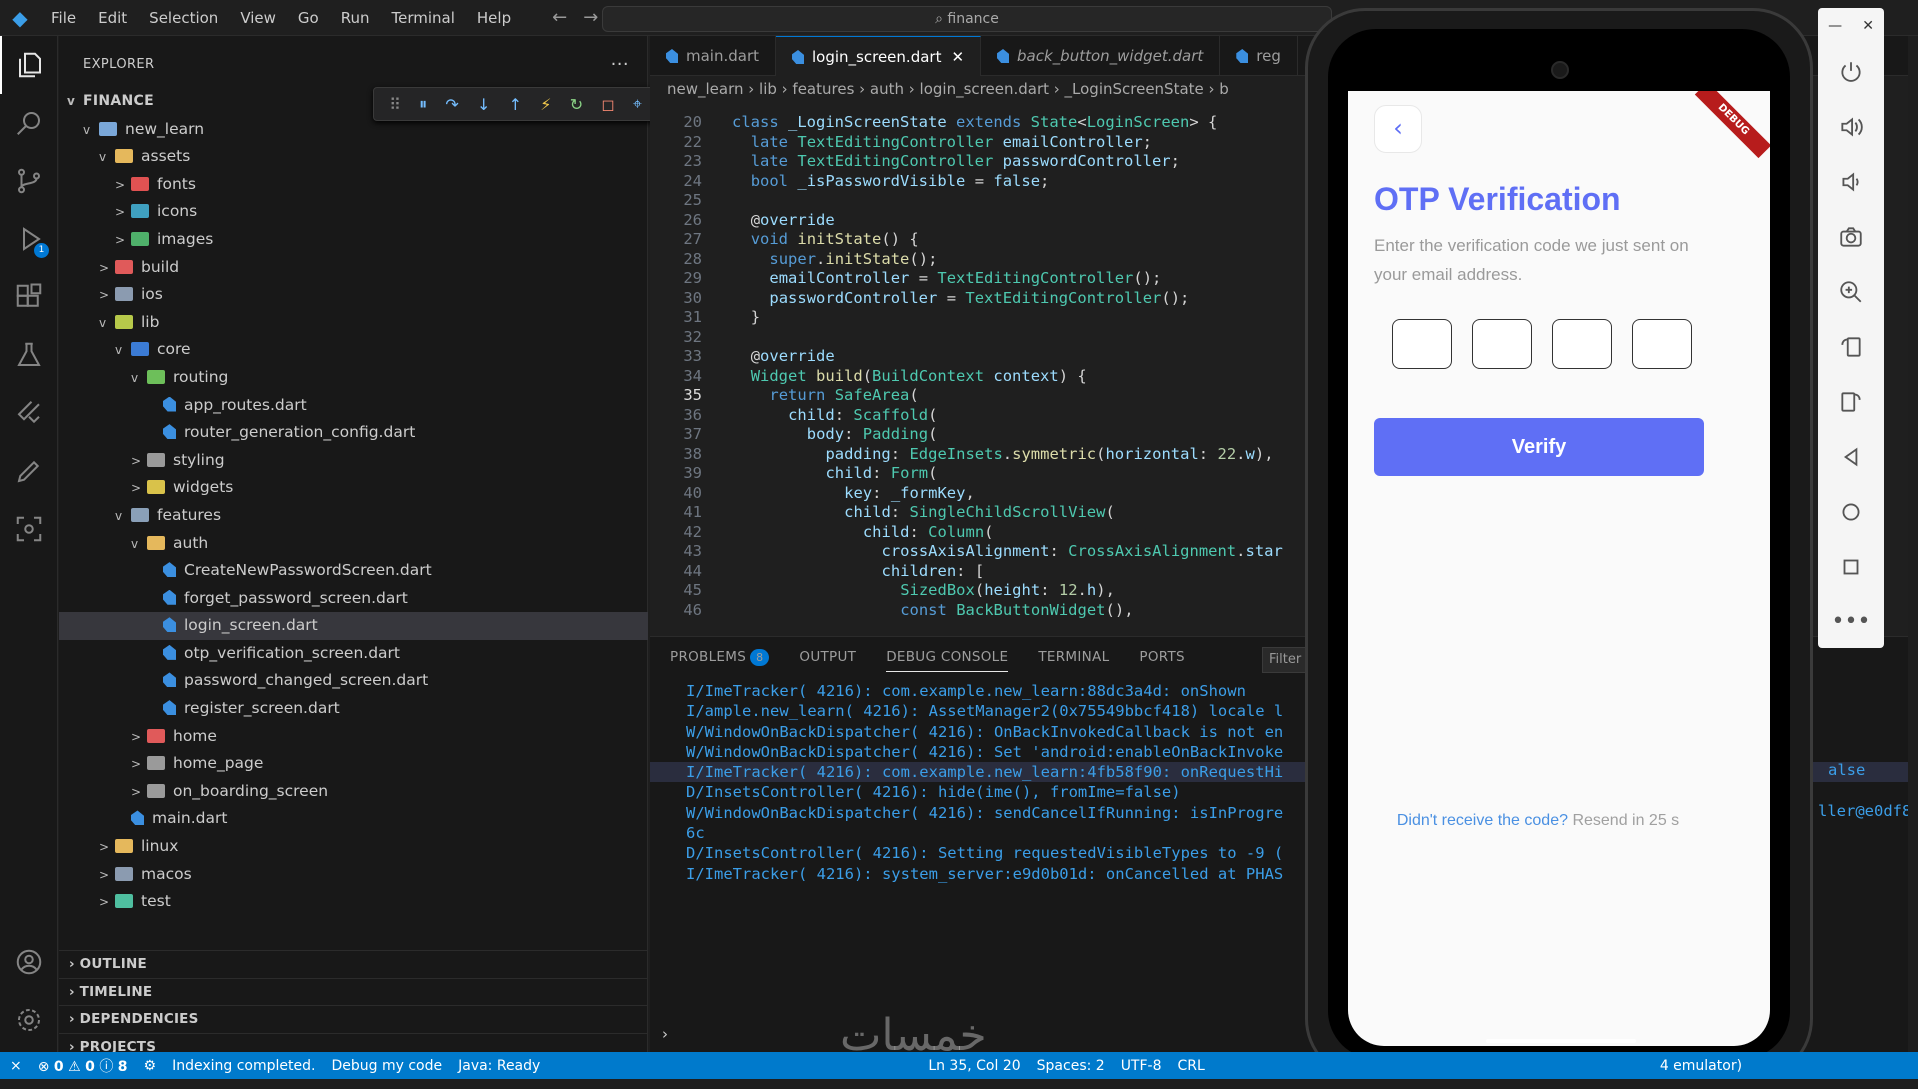 Image resolution: width=1918 pixels, height=1089 pixels. I want to click on power-icon, so click(1851, 71).